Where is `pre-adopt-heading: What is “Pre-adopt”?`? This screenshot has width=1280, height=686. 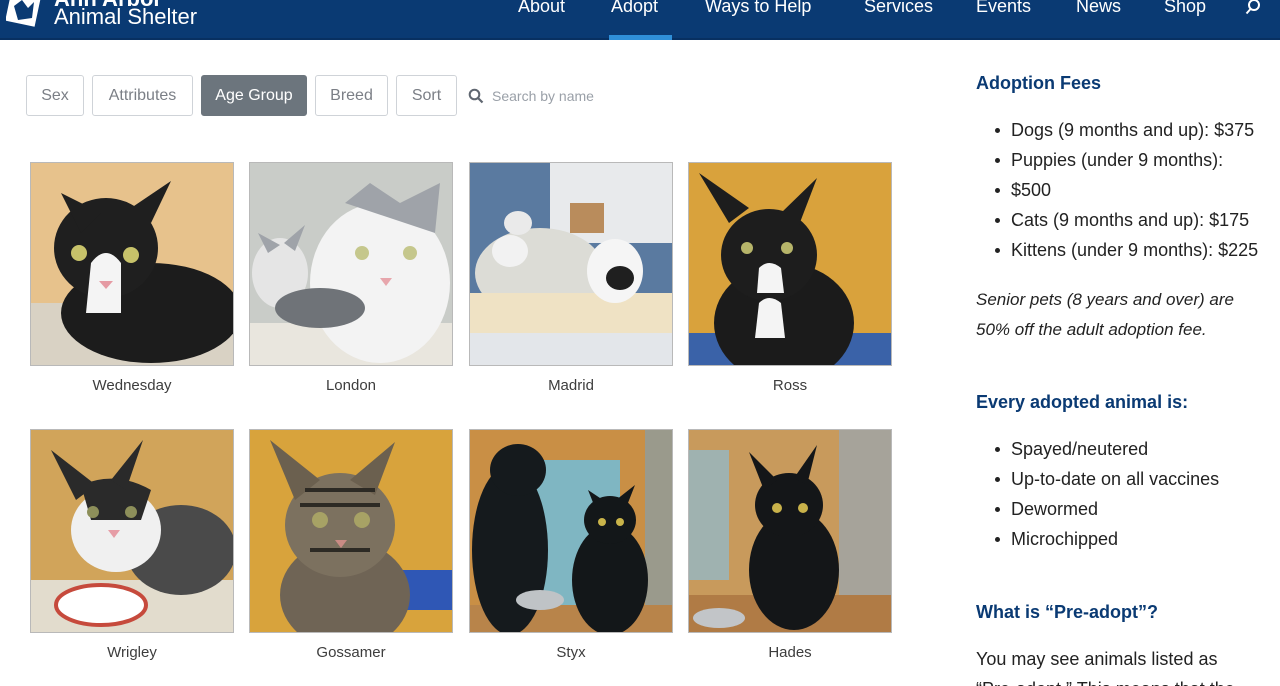 pre-adopt-heading: What is “Pre-adopt”? is located at coordinates (1067, 612).